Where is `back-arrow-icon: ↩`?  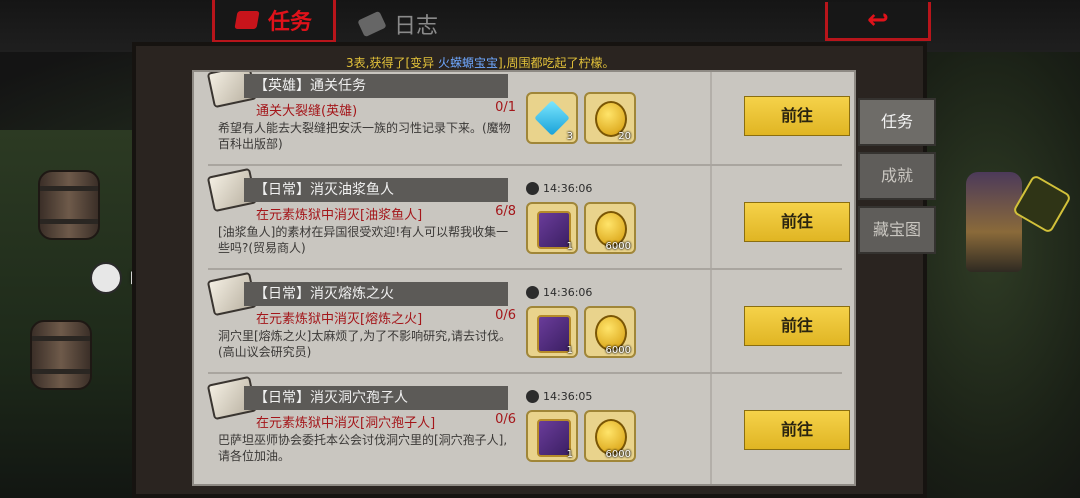
back-arrow-icon: ↩ is located at coordinates (878, 20).